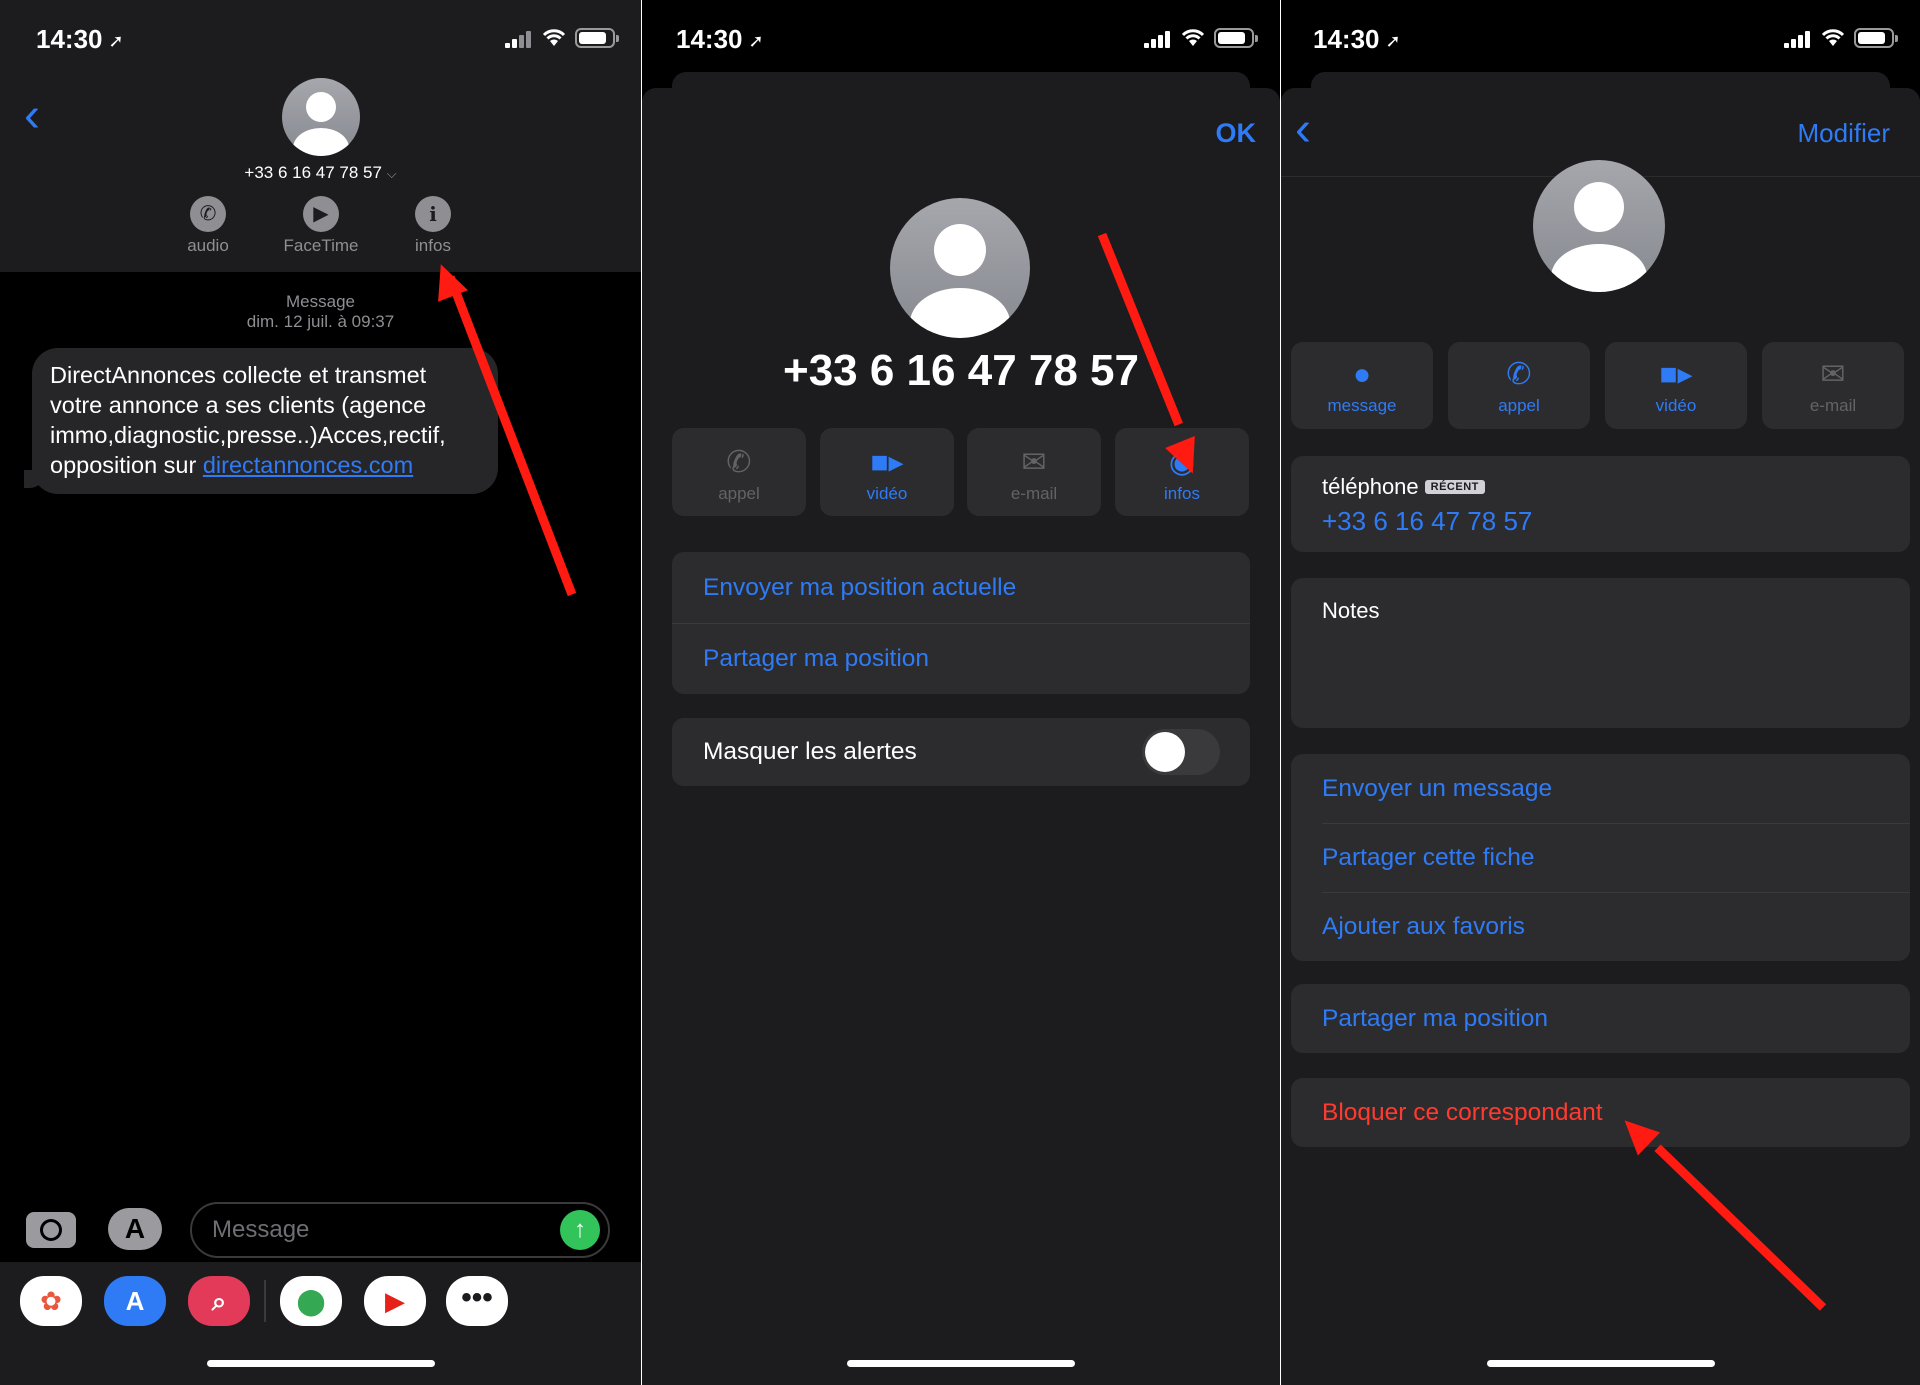  I want to click on info-label: infos, so click(1182, 493).